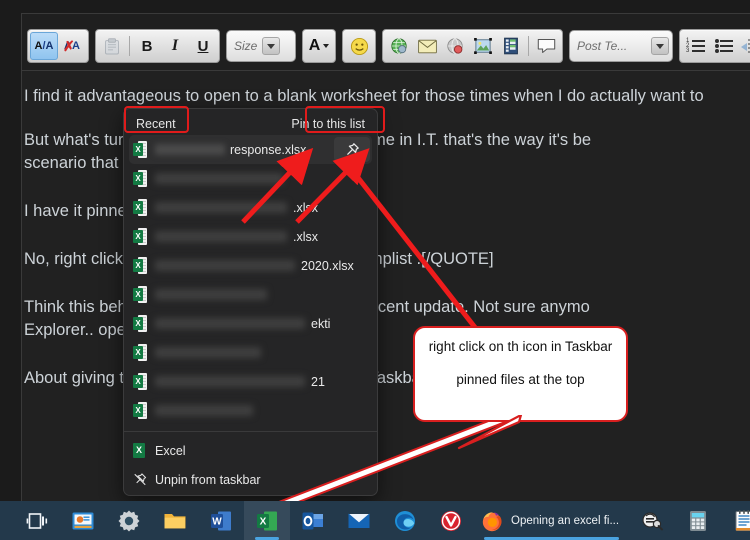 The width and height of the screenshot is (750, 540). I want to click on jumplist-item-visible-text: response.xlsx, so click(268, 149).